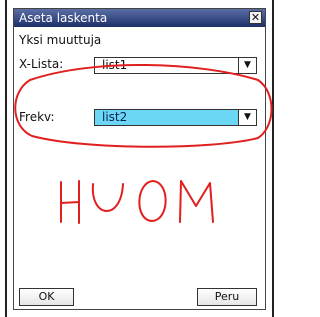 Image resolution: width=320 pixels, height=317 pixels. Describe the element at coordinates (175, 117) in the screenshot. I see `frequency-dropdown: list2 ▼` at that location.